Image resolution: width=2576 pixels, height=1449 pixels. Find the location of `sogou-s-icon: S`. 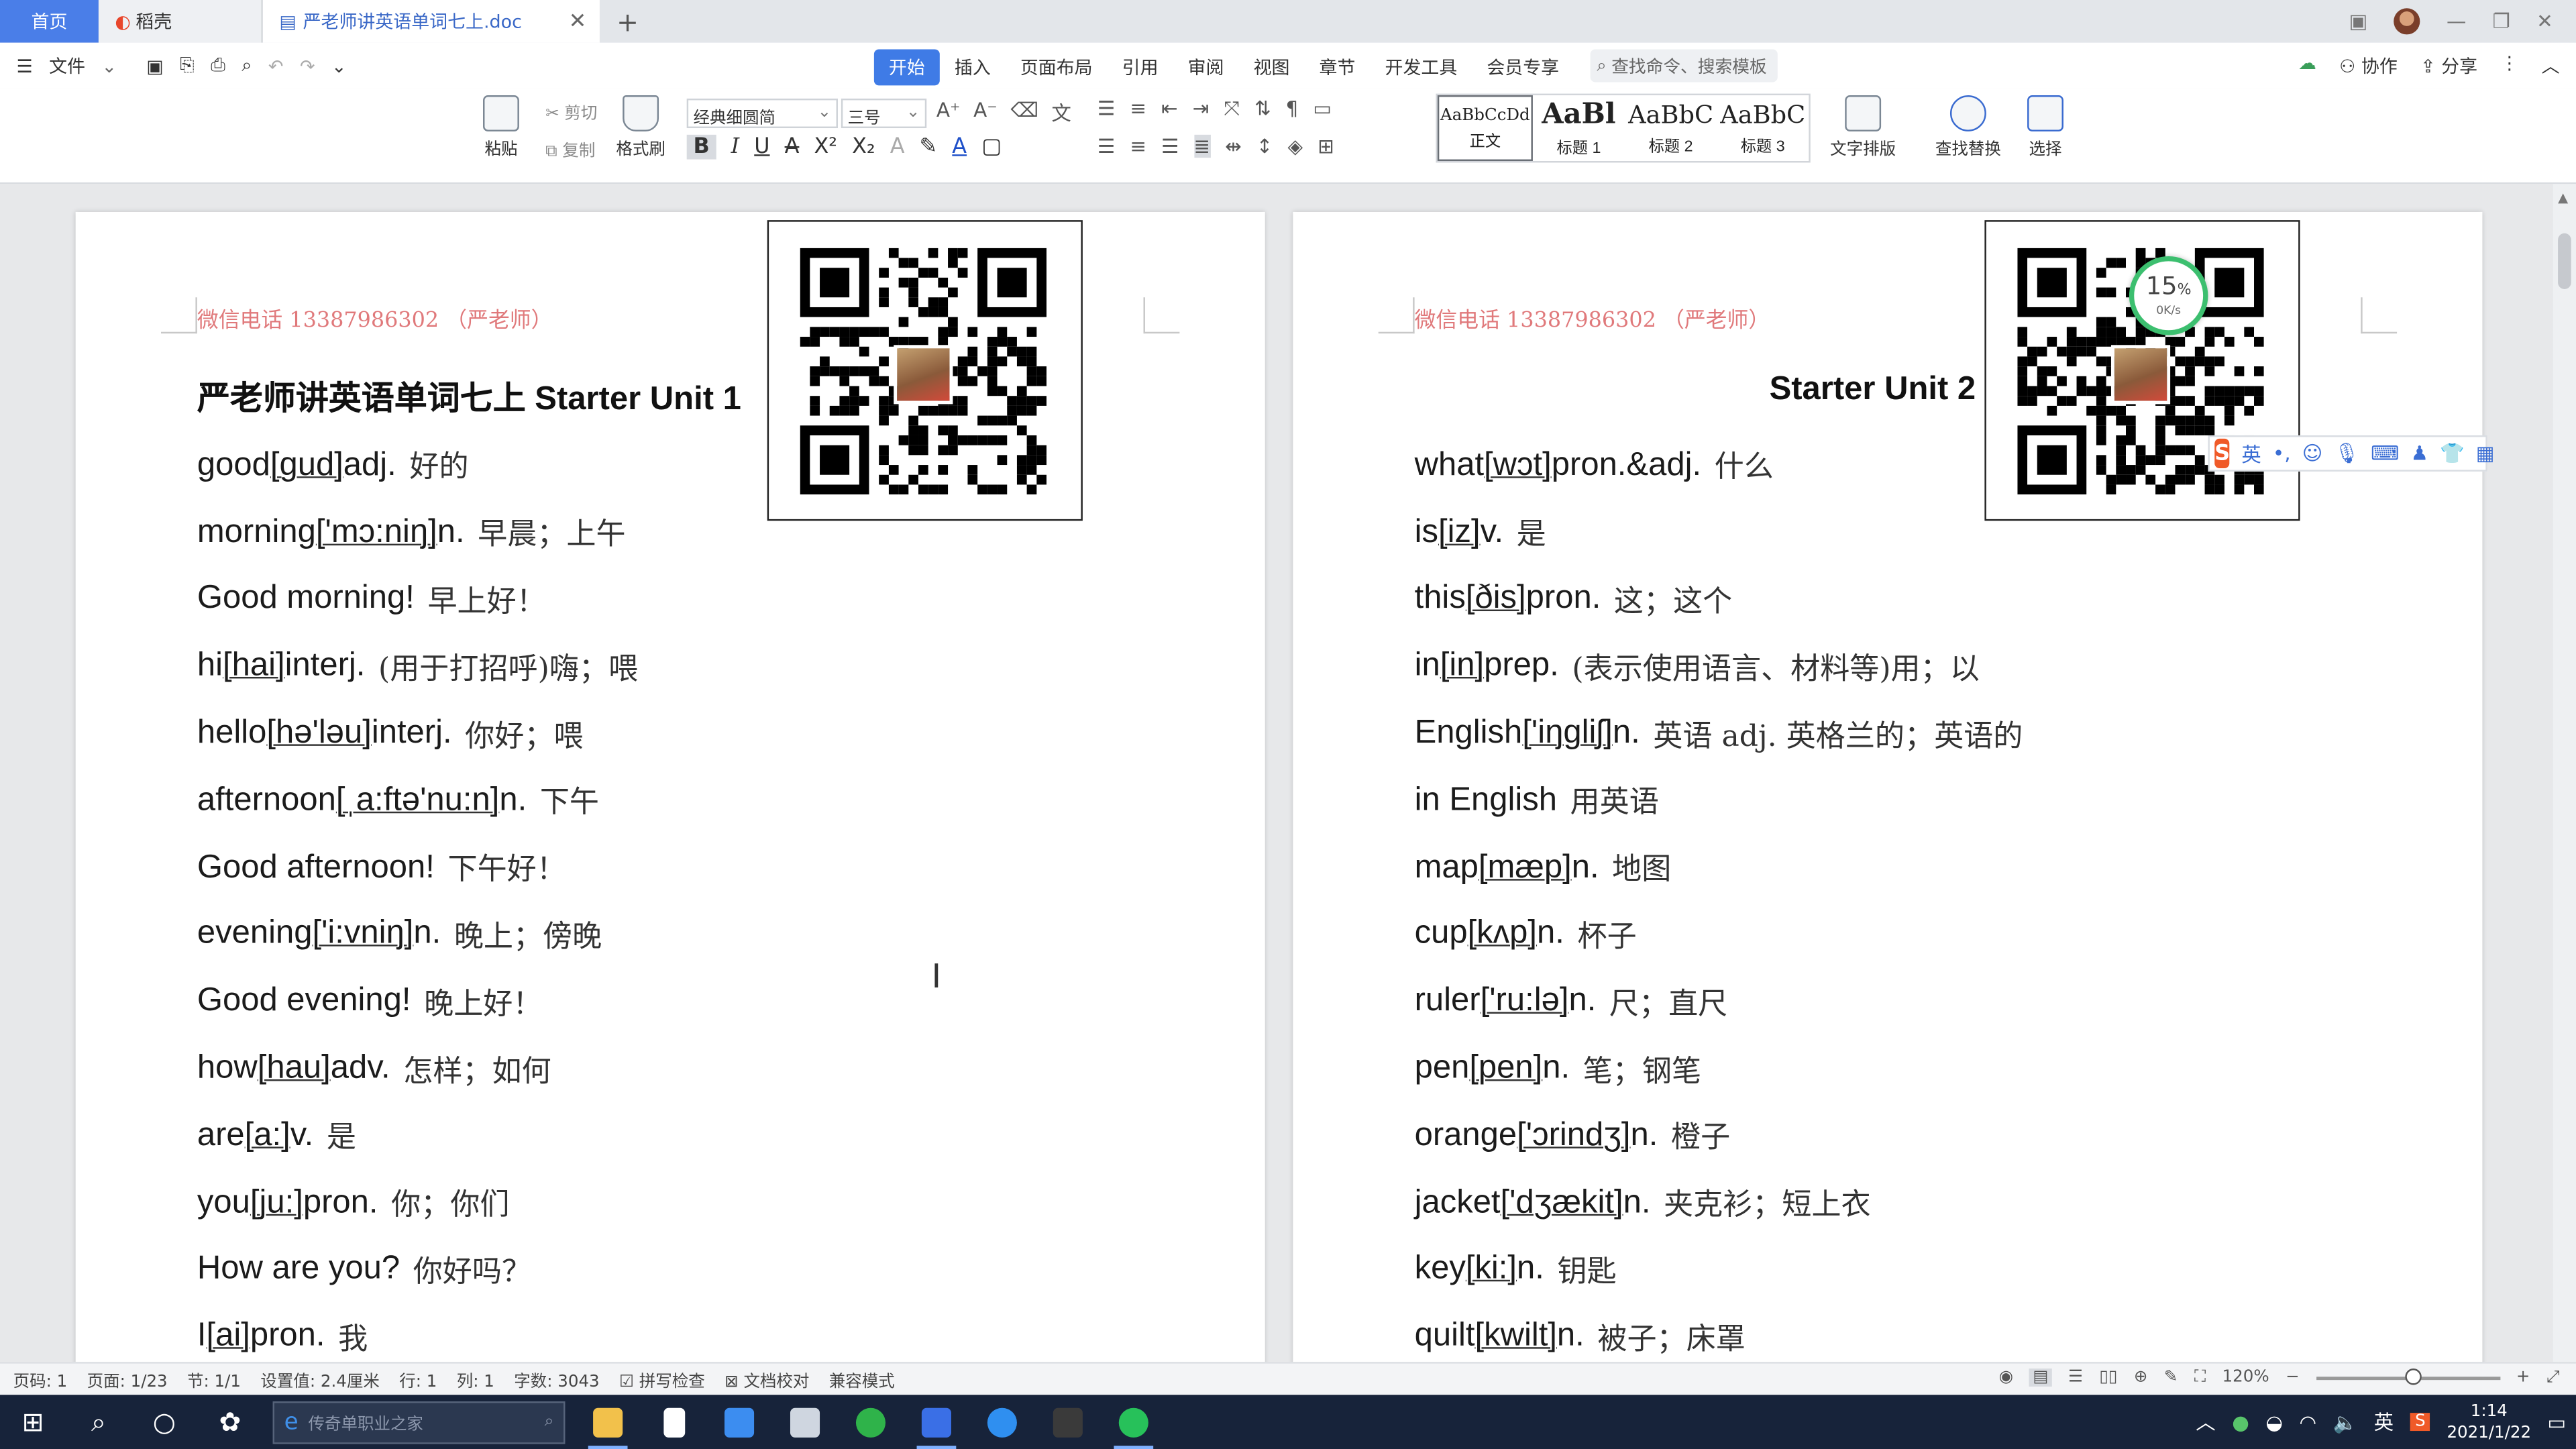

sogou-s-icon: S is located at coordinates (2420, 1422).